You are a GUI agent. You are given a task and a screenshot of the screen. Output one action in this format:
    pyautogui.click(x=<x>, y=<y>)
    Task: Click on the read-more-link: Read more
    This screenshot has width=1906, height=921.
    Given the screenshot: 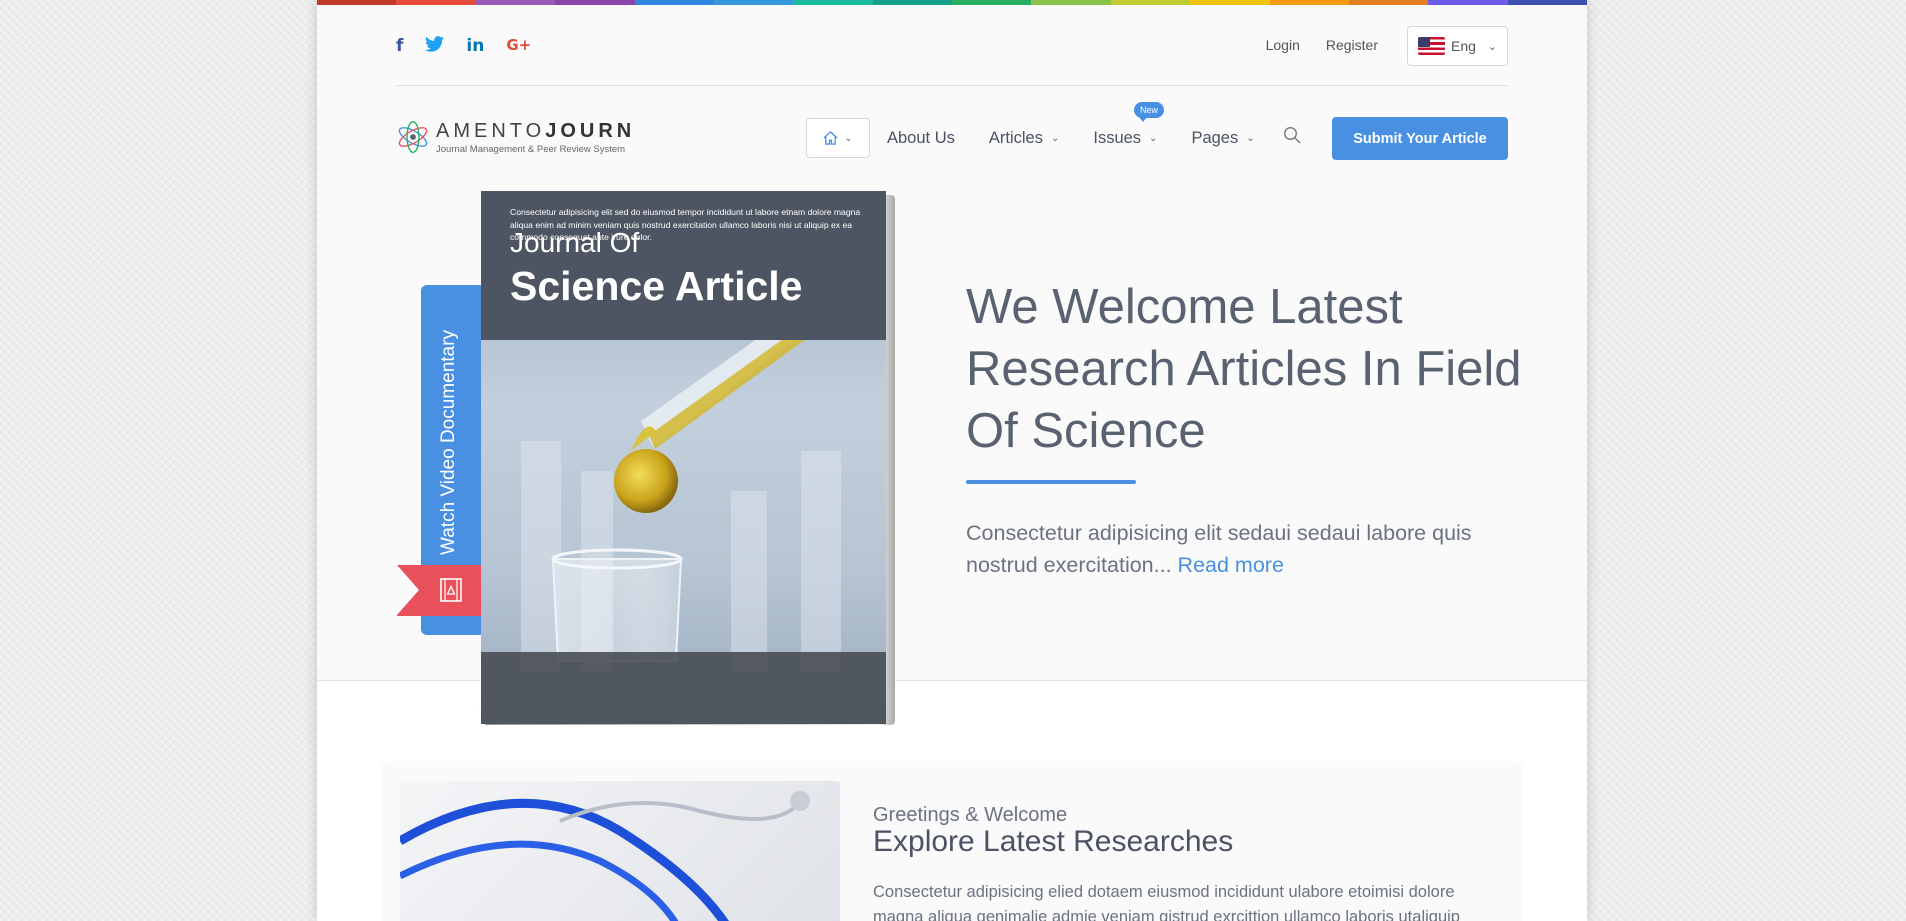 What is the action you would take?
    pyautogui.click(x=1231, y=565)
    